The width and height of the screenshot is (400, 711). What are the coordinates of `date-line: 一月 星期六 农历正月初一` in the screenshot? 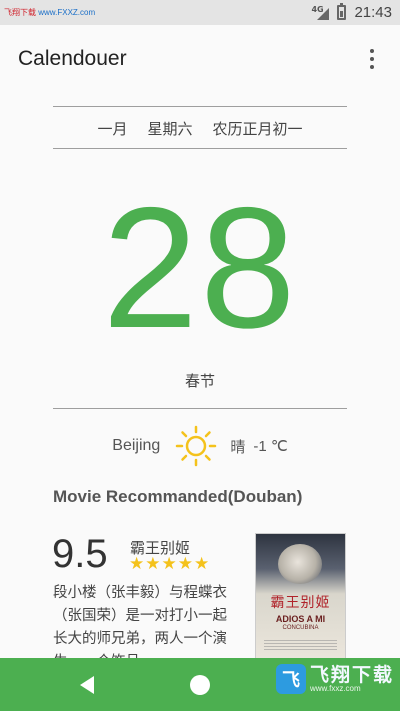 It's located at (200, 128).